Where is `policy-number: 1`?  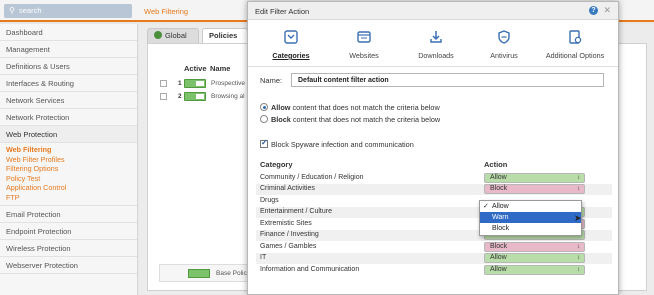
policy-number: 1 is located at coordinates (180, 83).